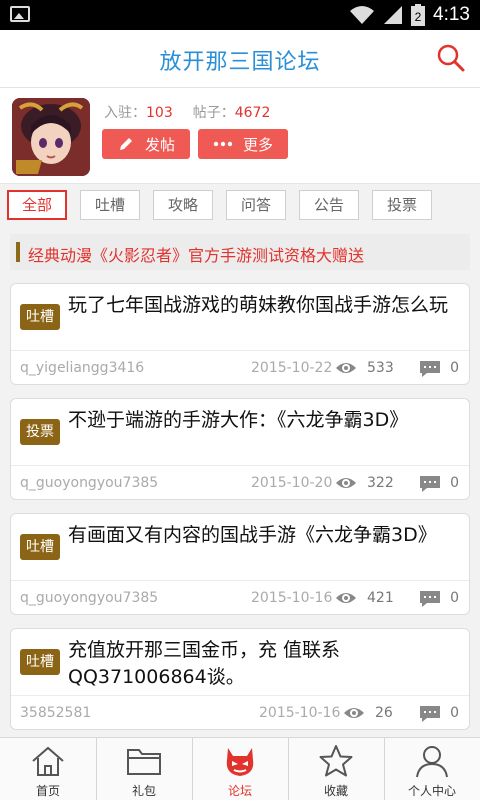  I want to click on pencil-icon, so click(125, 144).